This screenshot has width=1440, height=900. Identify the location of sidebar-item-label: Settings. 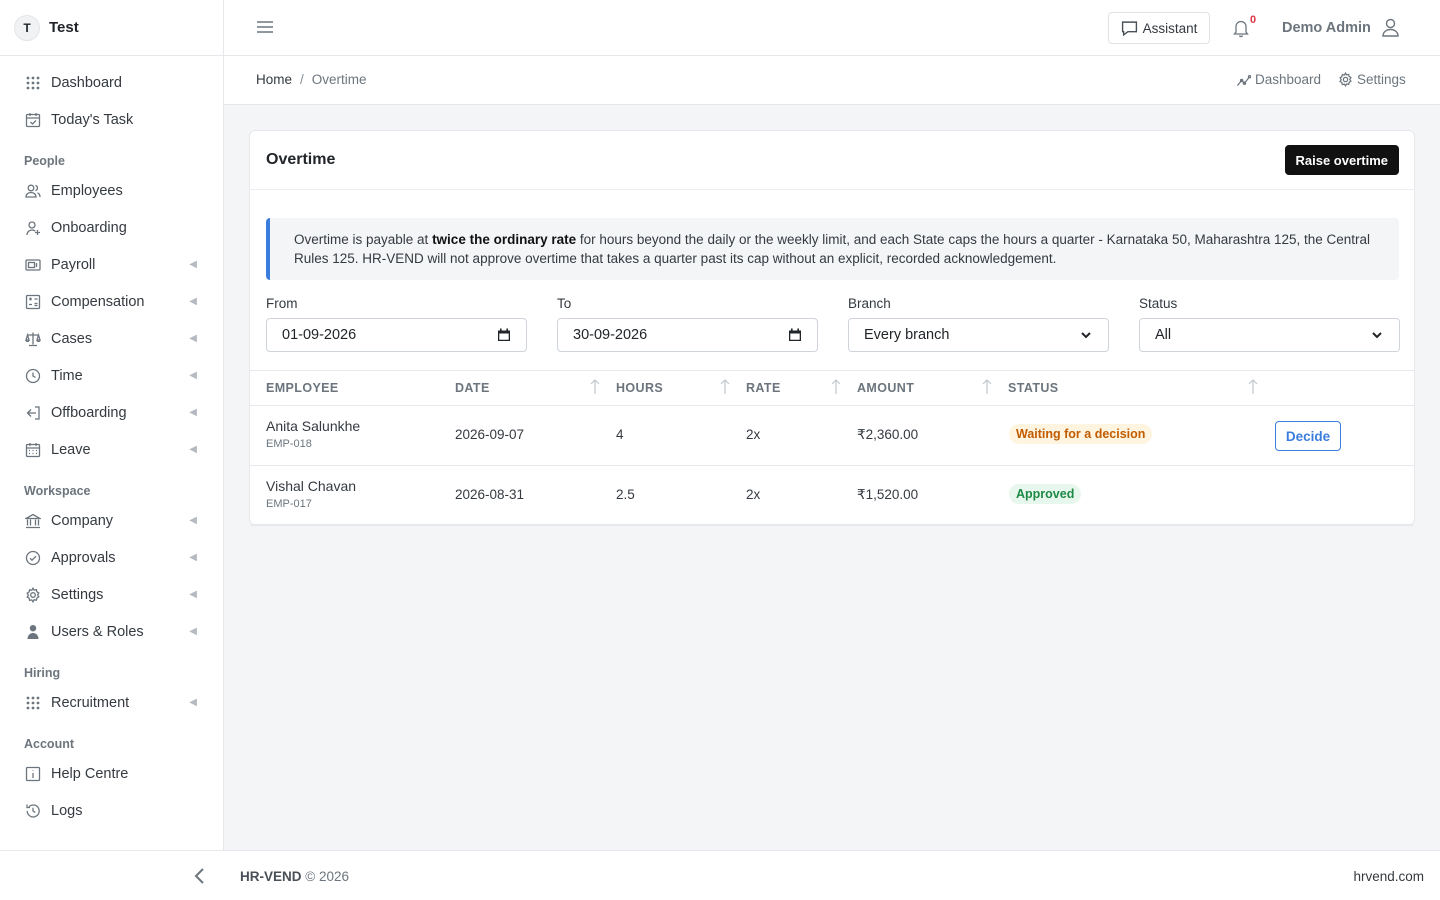
(77, 594).